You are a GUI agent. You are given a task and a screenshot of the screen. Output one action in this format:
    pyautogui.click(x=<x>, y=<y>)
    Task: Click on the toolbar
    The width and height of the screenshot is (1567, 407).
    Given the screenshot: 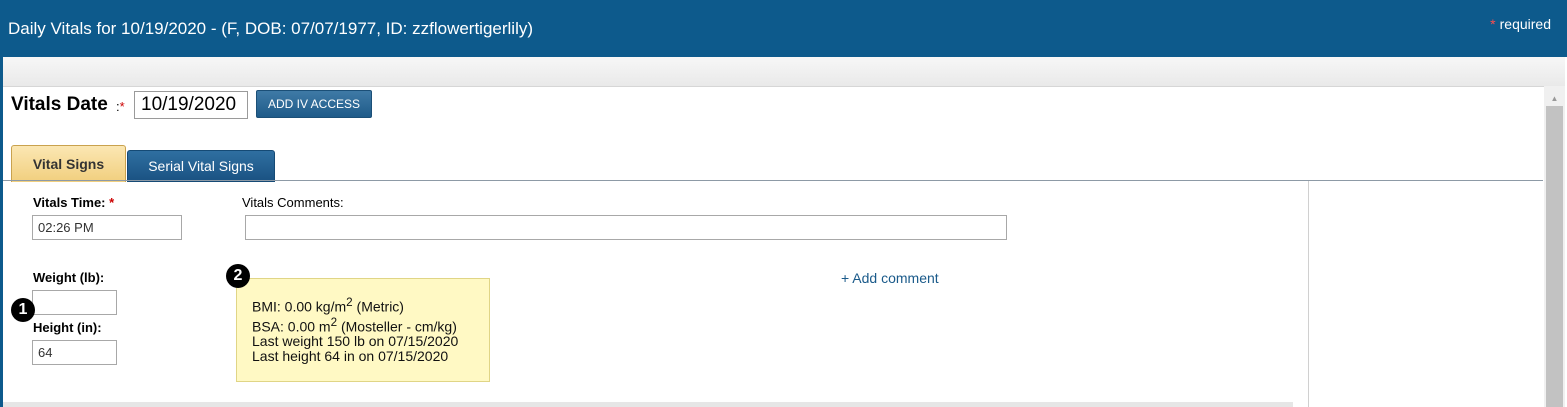 What is the action you would take?
    pyautogui.click(x=784, y=72)
    